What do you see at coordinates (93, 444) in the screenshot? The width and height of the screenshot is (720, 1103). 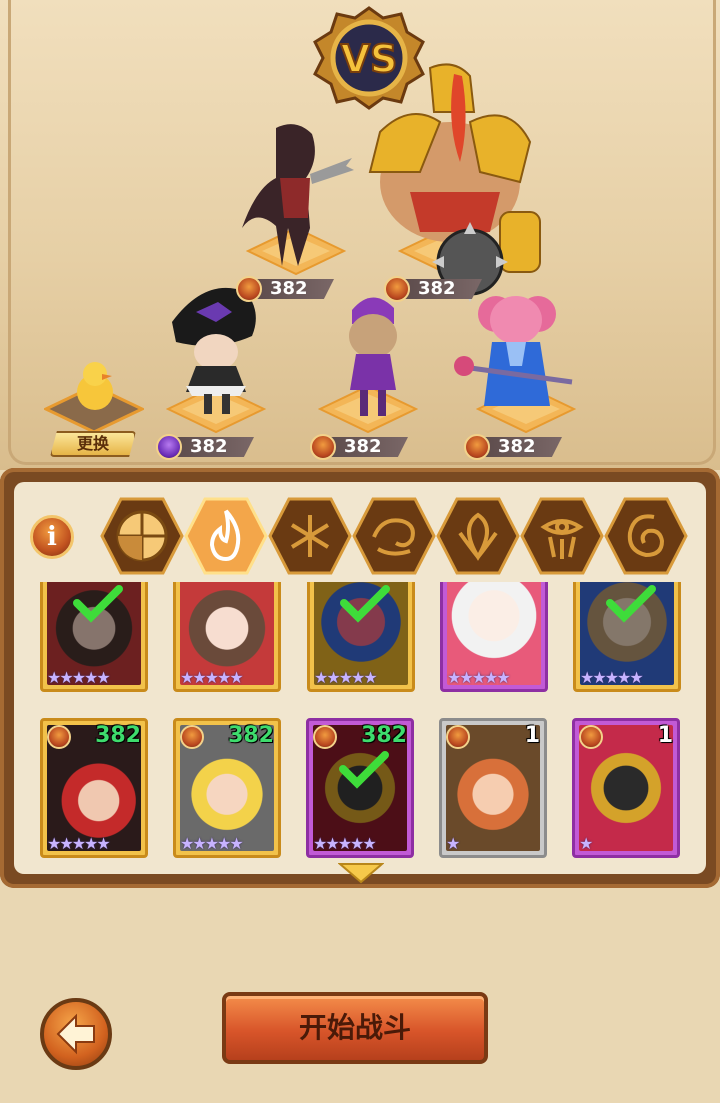 I see `swap-pet-button: 更换` at bounding box center [93, 444].